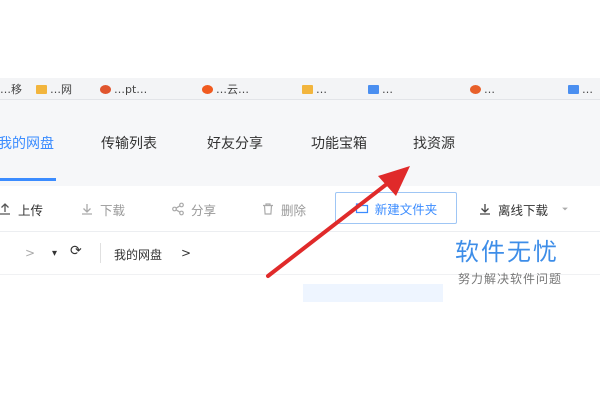  What do you see at coordinates (129, 143) in the screenshot?
I see `tab-transfer-list: 传输列表` at bounding box center [129, 143].